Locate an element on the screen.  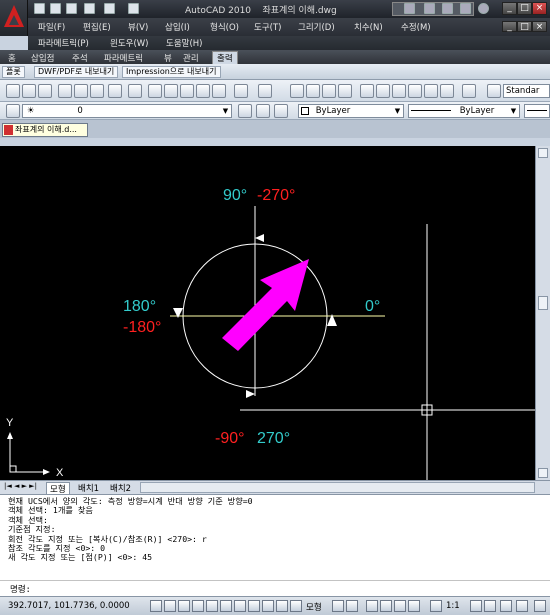
menu-draw: 그리기(D) is located at coordinates (316, 27).